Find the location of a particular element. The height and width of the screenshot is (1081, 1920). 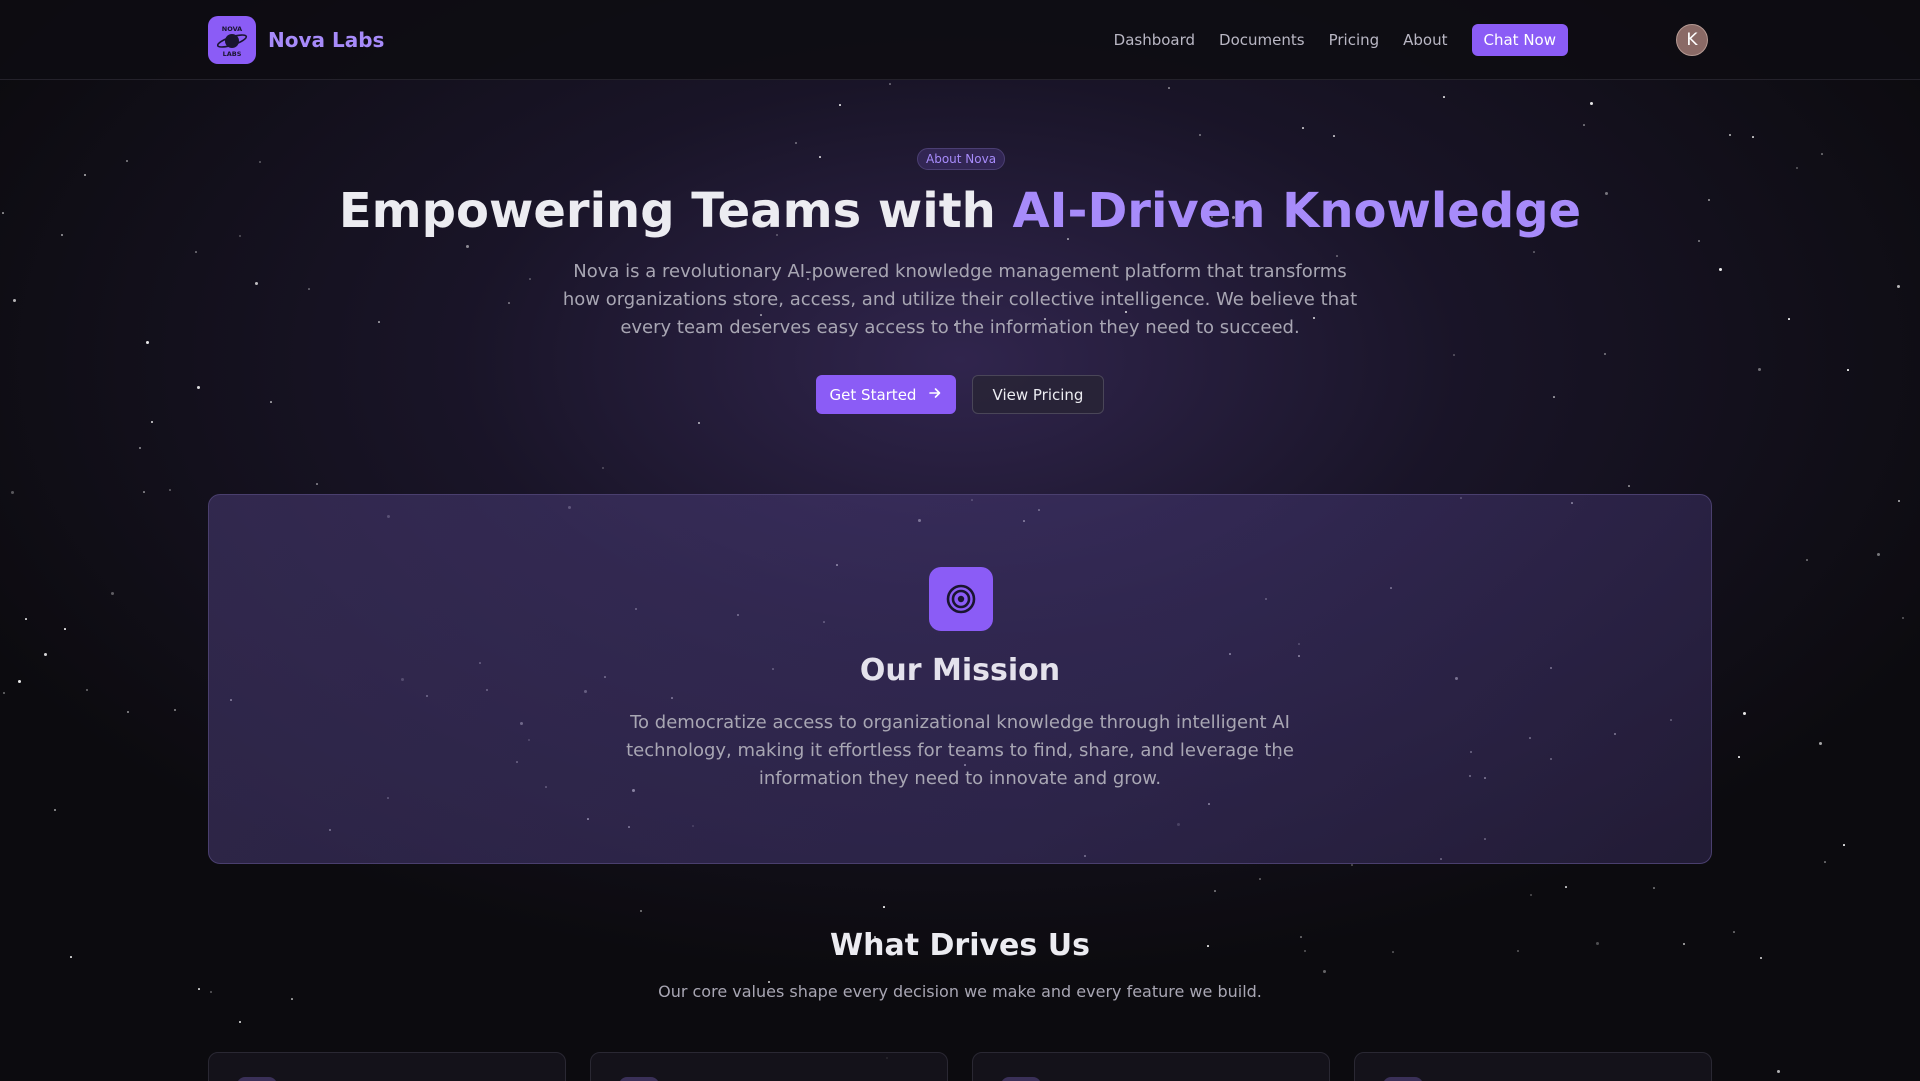

hero-title-plain: Empowering Teams with is located at coordinates (675, 211).